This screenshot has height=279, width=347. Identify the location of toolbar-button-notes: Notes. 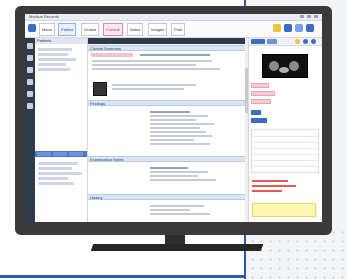
(135, 29).